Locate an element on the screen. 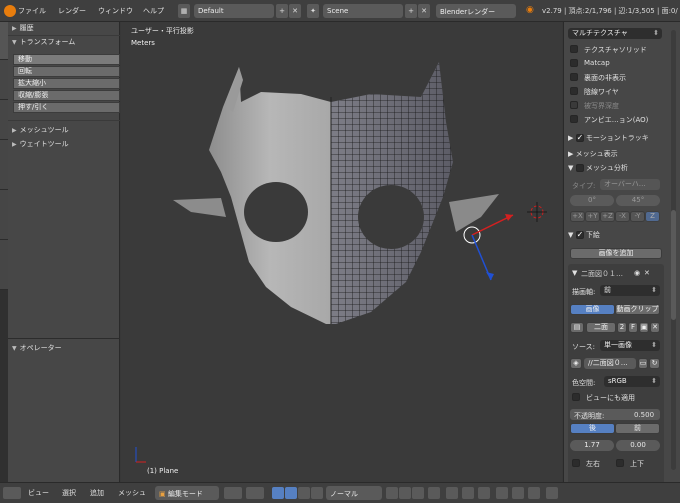 The image size is (680, 503). ambient-occlusion-checkbox is located at coordinates (574, 119).